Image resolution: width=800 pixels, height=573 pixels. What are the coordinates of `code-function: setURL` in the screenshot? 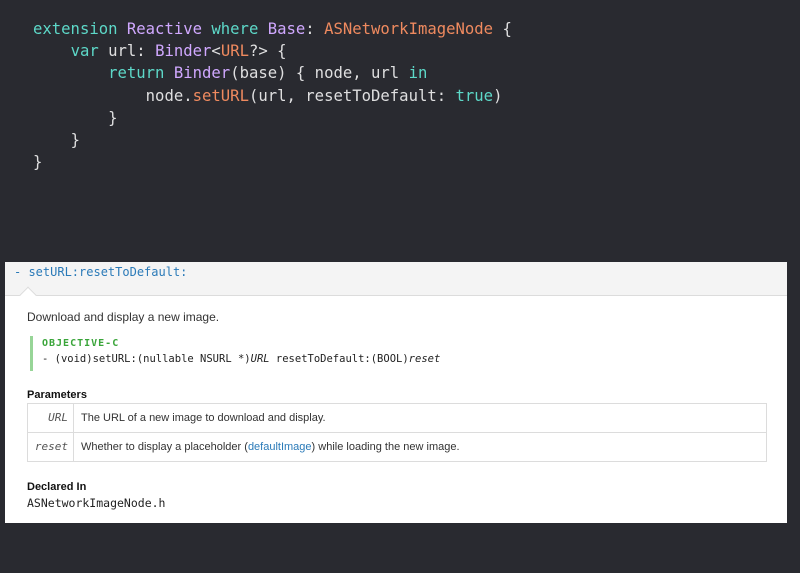 It's located at (220, 95).